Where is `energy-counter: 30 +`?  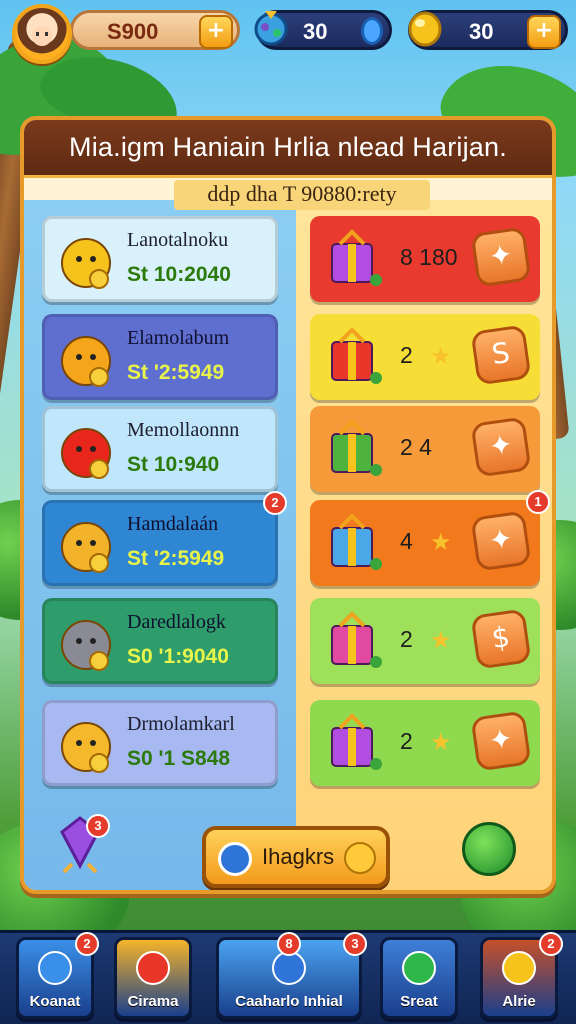 energy-counter: 30 + is located at coordinates (488, 30).